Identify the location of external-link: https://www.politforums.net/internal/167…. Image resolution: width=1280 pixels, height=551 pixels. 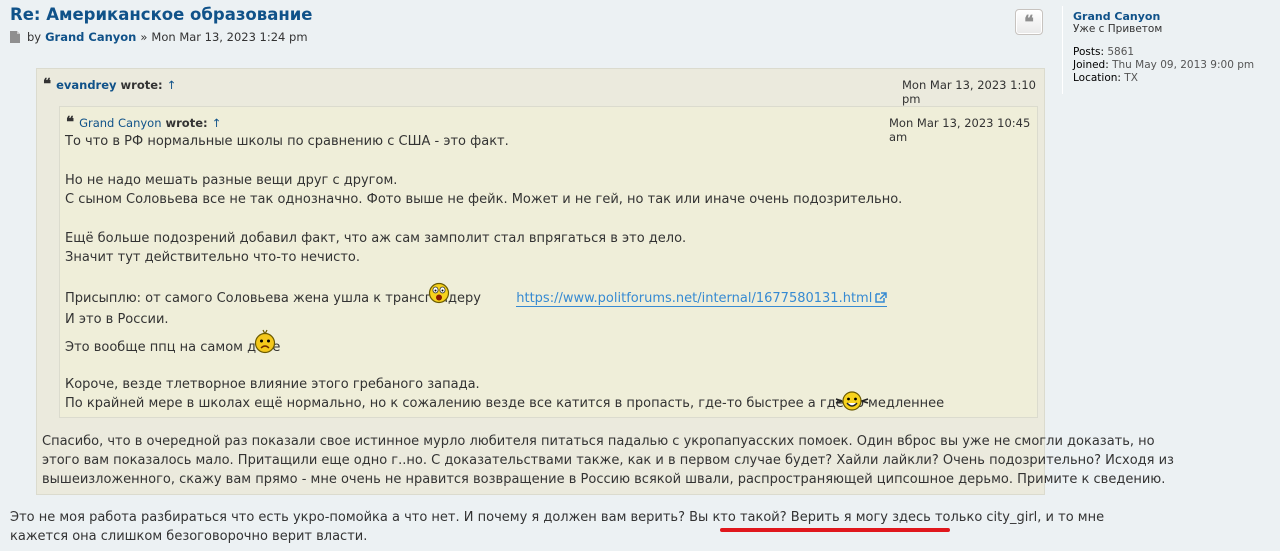
(702, 299).